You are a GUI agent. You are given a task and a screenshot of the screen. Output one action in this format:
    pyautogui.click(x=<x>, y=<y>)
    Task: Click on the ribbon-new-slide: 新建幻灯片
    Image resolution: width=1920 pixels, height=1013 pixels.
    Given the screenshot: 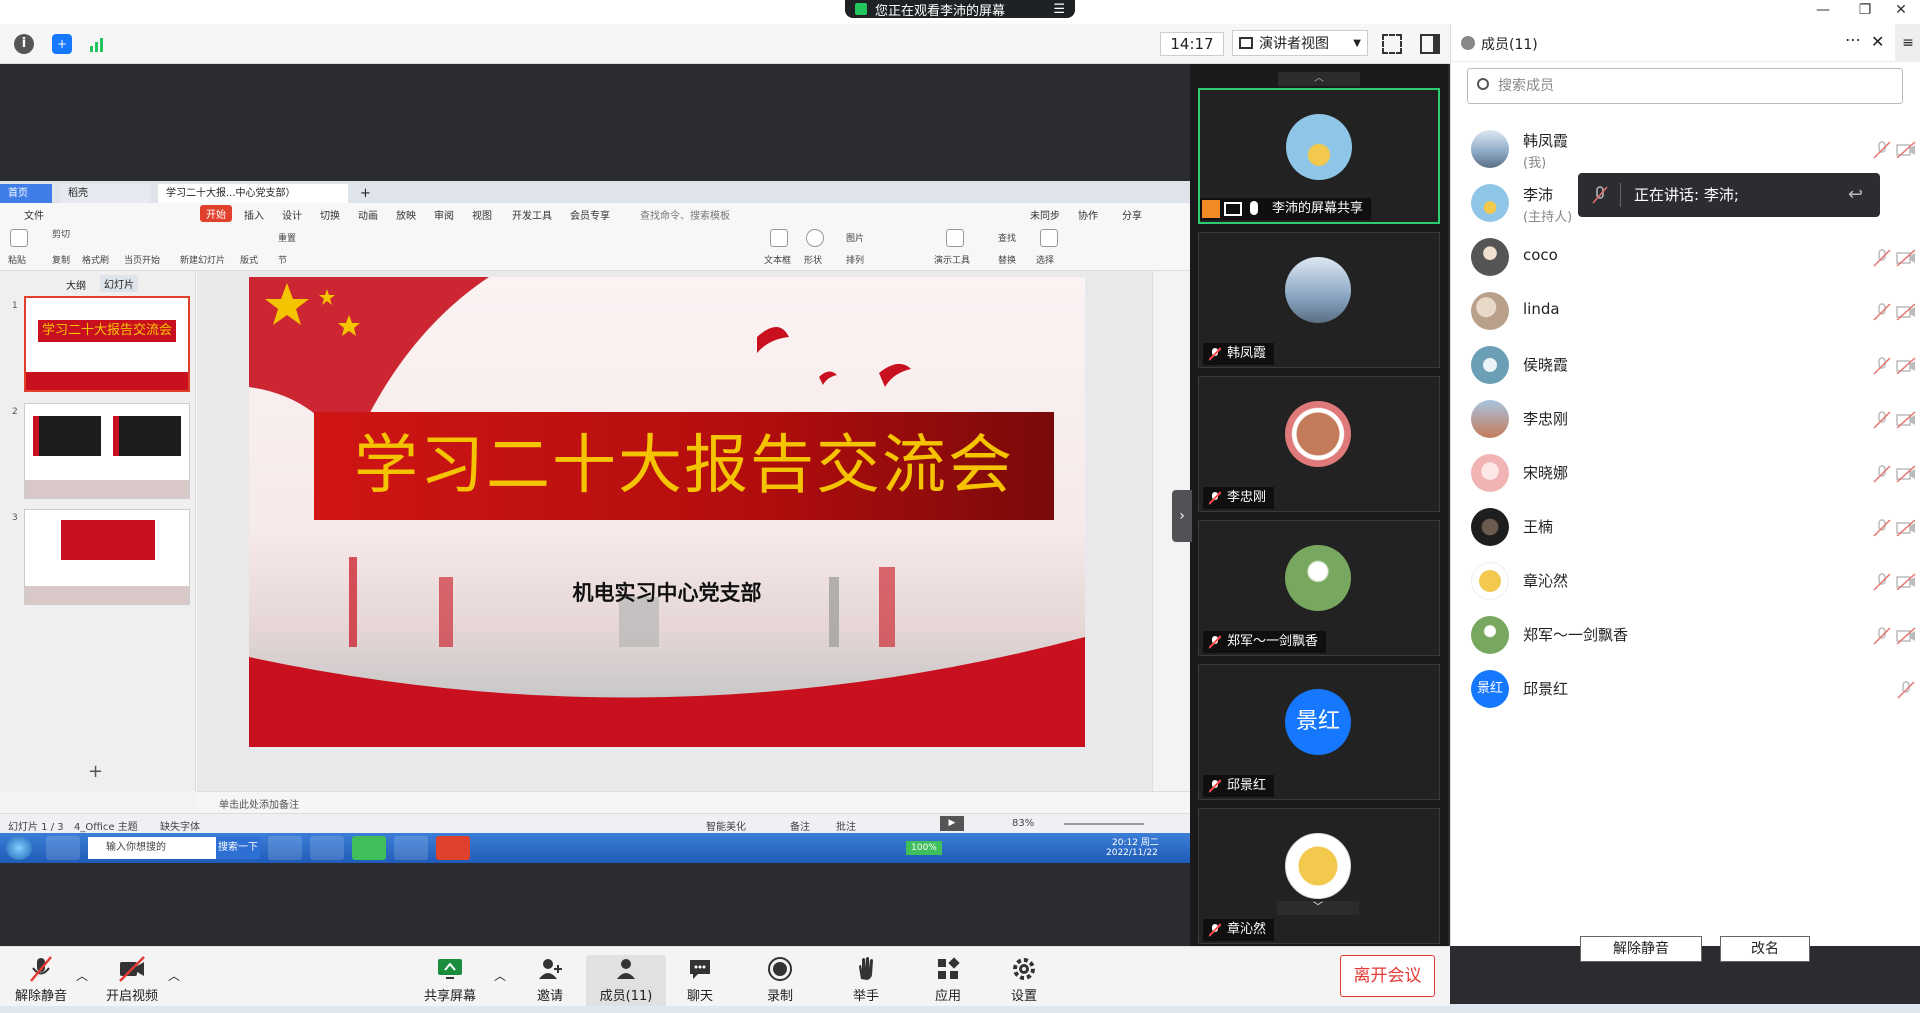 What is the action you would take?
    pyautogui.click(x=202, y=259)
    